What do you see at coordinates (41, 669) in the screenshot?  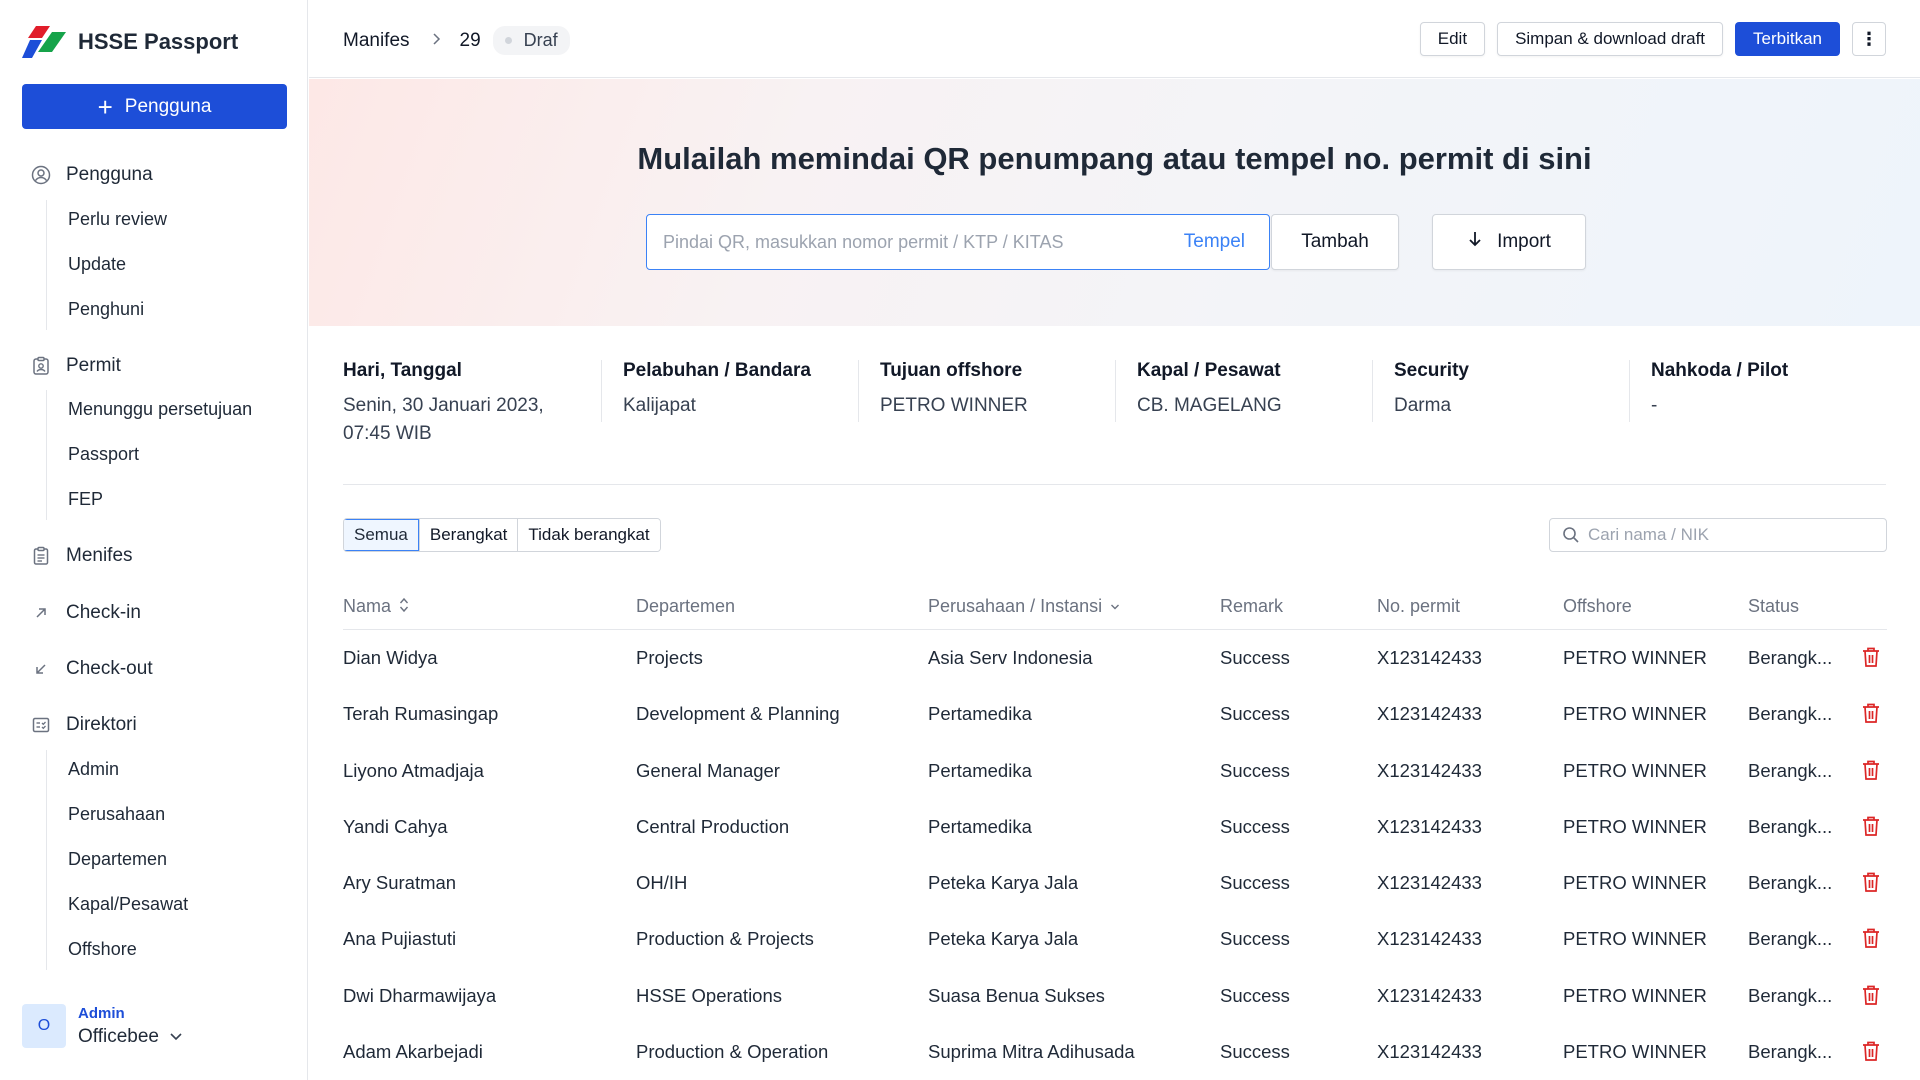 I see `arrow-down-left-icon` at bounding box center [41, 669].